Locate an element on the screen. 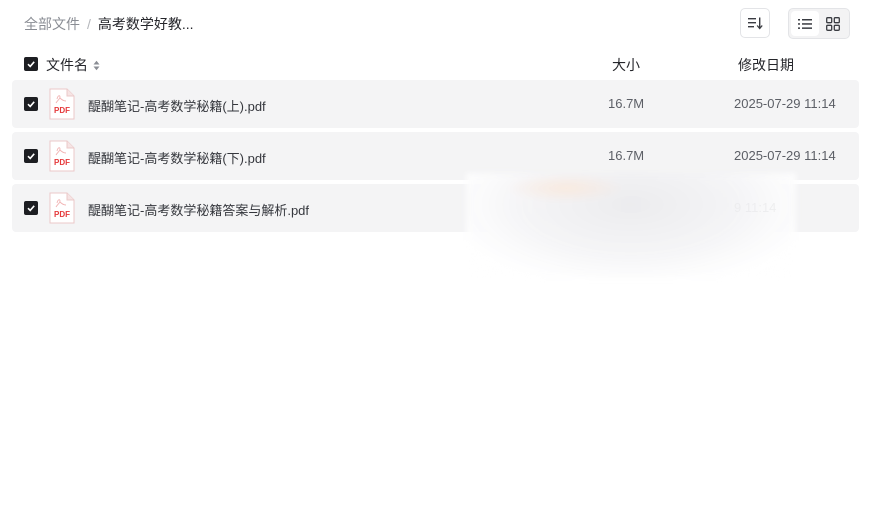 This screenshot has height=514, width=874. file-name: 醍醐笔记-高考数学秘籍(下).pdf is located at coordinates (177, 157).